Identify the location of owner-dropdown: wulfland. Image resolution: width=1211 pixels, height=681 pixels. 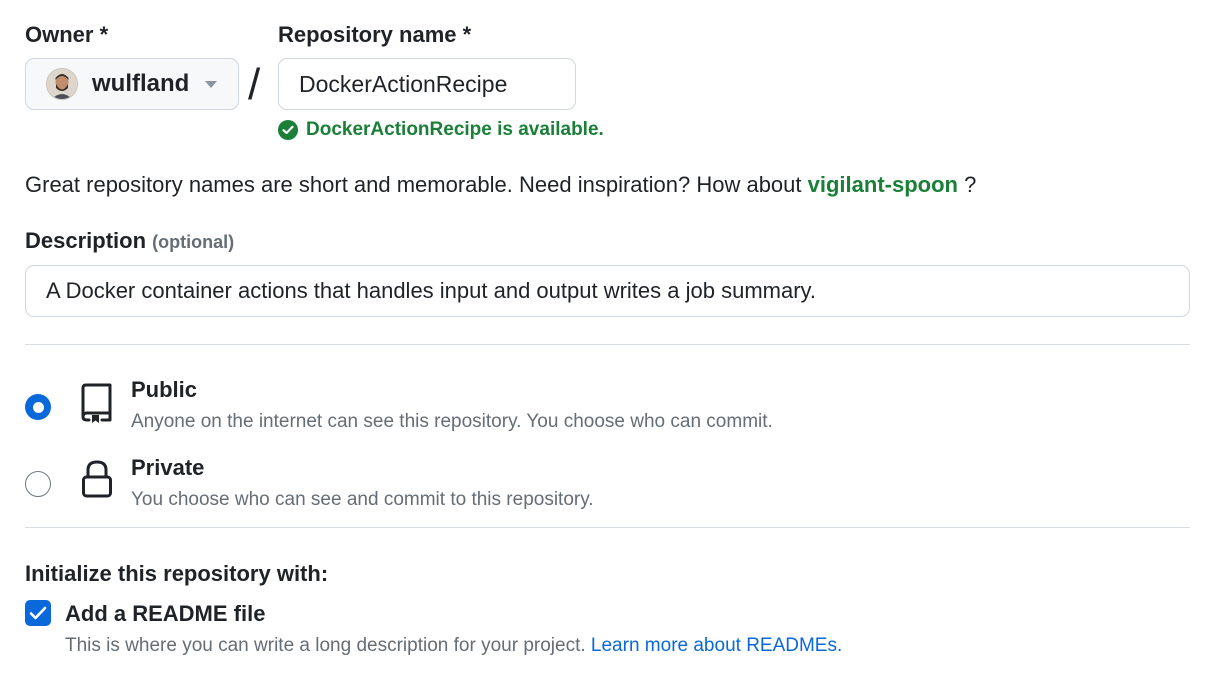
(132, 84).